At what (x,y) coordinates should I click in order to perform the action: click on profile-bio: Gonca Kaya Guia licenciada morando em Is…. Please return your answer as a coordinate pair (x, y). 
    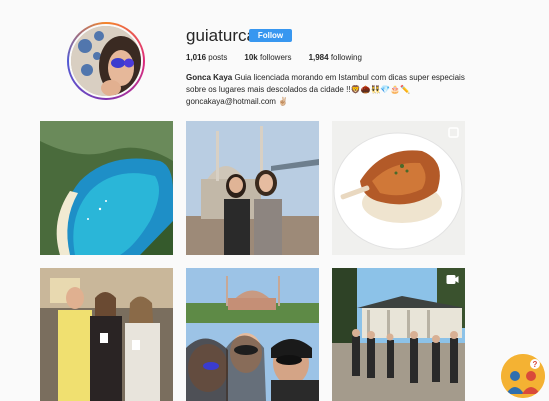
    Looking at the image, I should click on (336, 90).